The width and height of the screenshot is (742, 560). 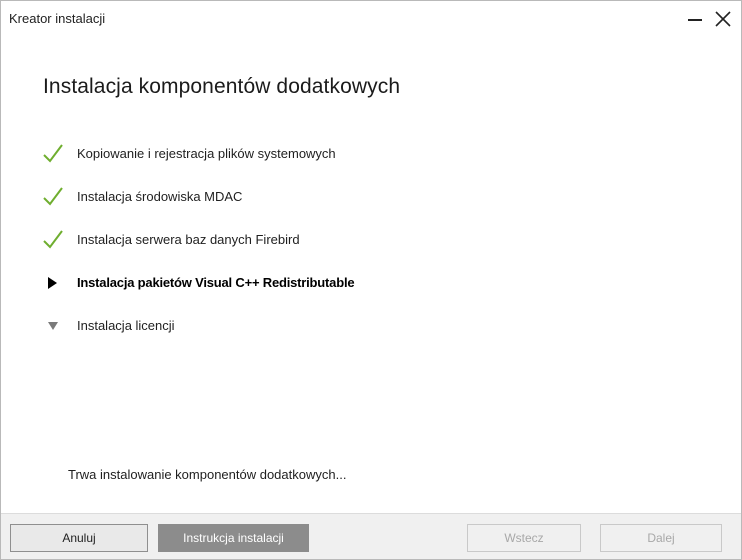 I want to click on step-label: Instalacja licencji, so click(x=126, y=325).